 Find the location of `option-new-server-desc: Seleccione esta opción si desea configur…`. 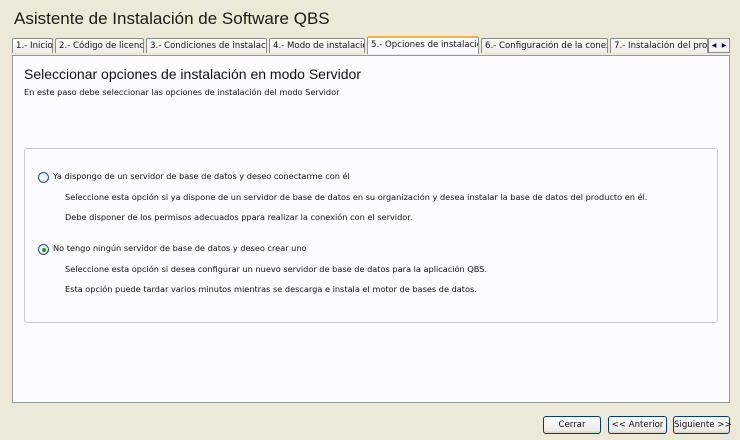

option-new-server-desc: Seleccione esta opción si desea configur… is located at coordinates (276, 269).